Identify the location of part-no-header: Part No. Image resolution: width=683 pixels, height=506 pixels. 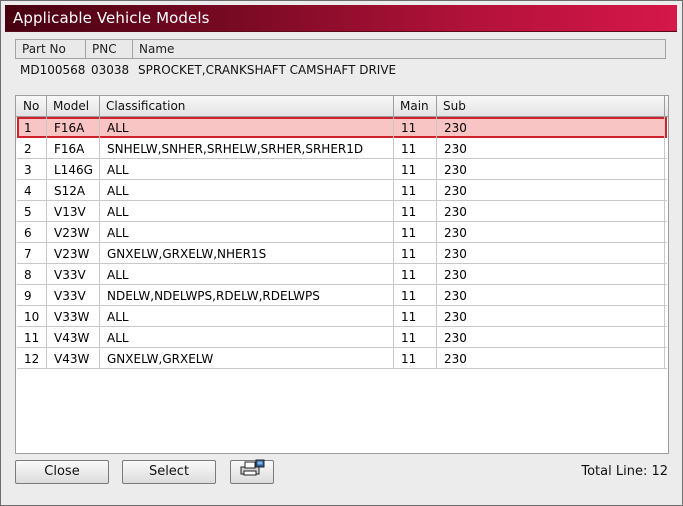
(44, 49).